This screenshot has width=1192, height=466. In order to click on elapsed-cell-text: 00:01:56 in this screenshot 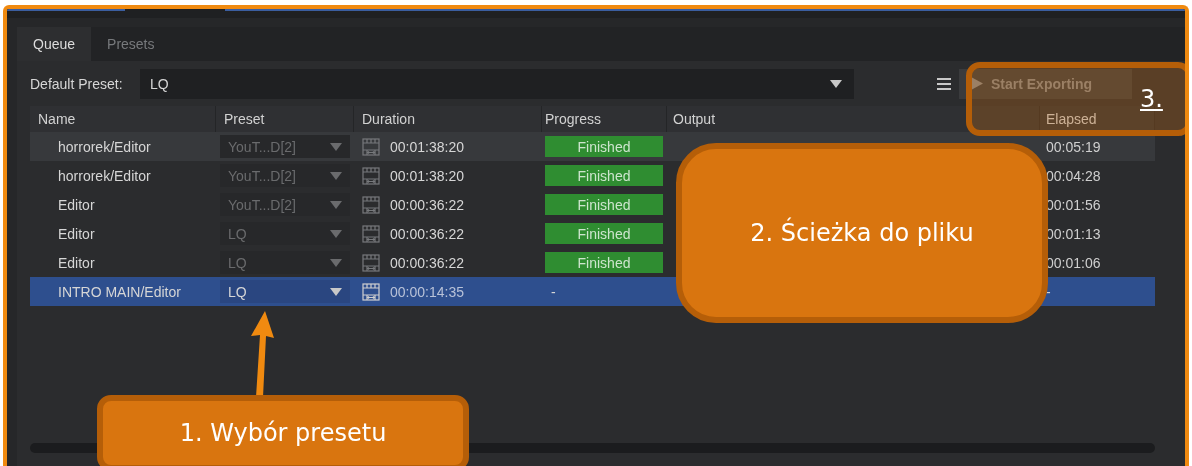, I will do `click(1073, 205)`.